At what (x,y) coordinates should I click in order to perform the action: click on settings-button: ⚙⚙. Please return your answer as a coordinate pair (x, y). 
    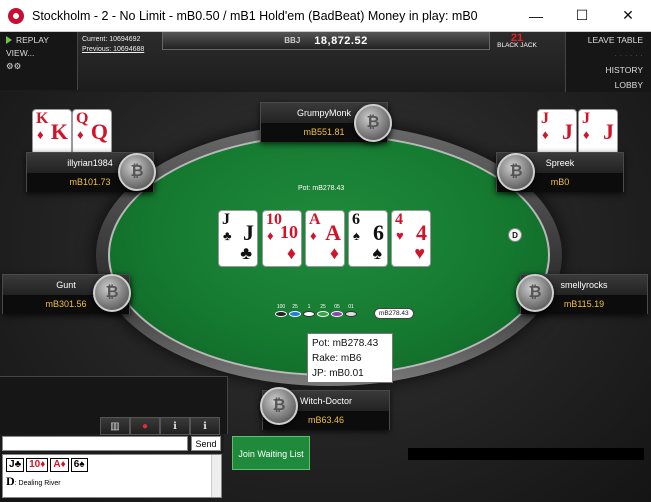
    Looking at the image, I should click on (38, 65).